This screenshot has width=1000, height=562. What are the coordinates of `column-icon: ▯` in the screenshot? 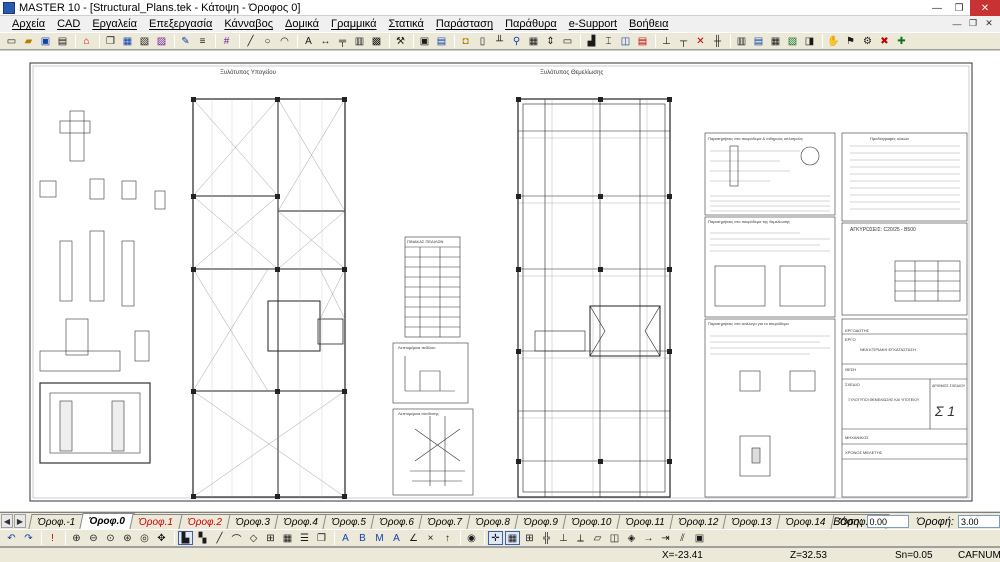 It's located at (482, 41).